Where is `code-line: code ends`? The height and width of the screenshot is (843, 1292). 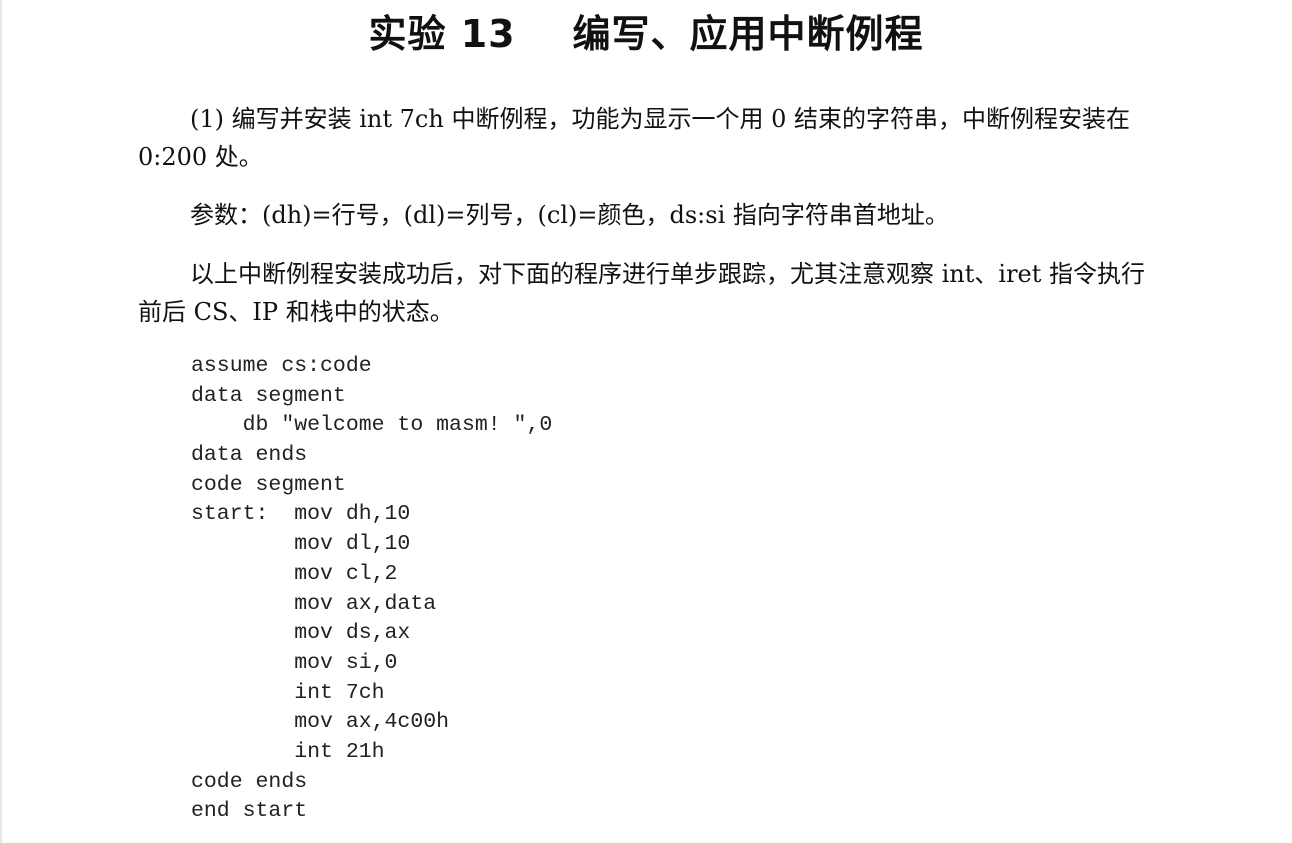
code-line: code ends is located at coordinates (249, 781).